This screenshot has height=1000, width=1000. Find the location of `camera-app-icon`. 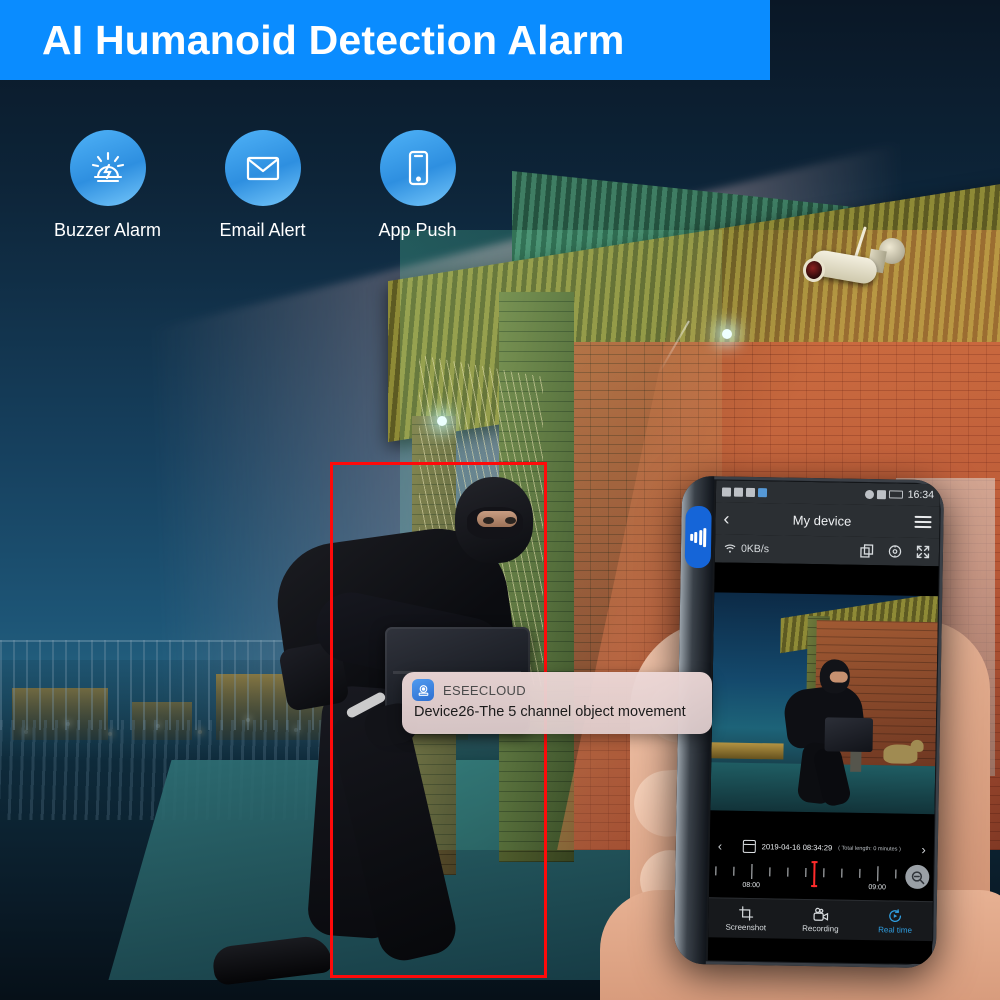

camera-app-icon is located at coordinates (423, 690).